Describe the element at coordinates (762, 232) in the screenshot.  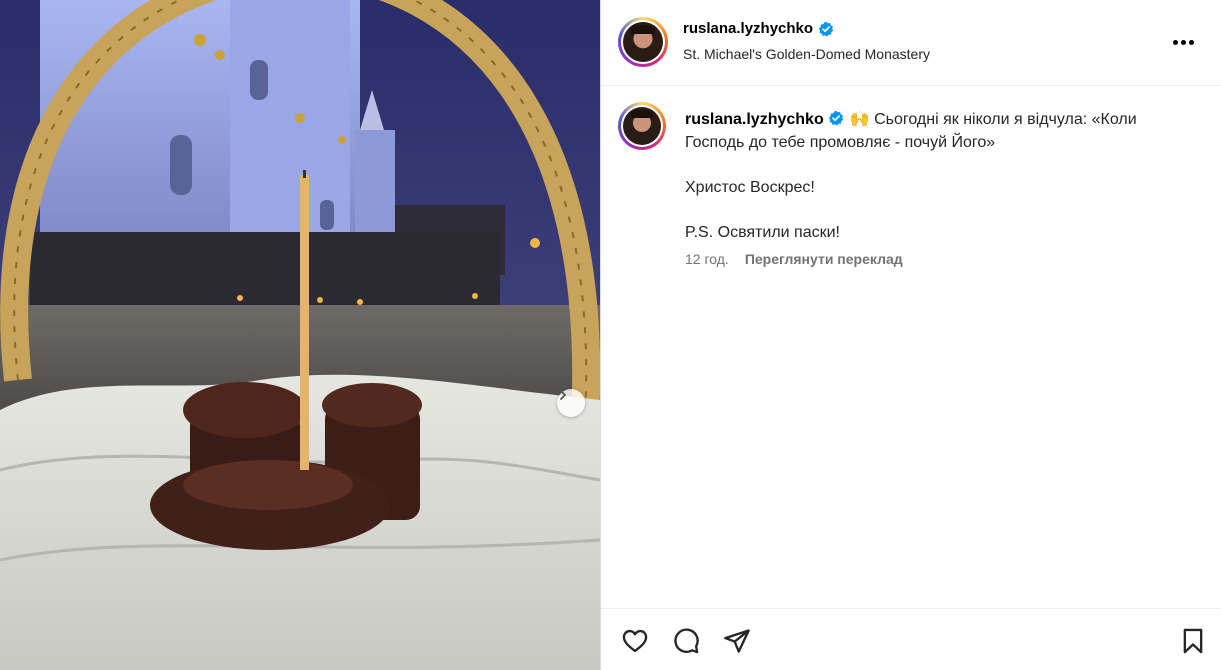
I see `caption-line-3: P.S. Освятили паски!` at that location.